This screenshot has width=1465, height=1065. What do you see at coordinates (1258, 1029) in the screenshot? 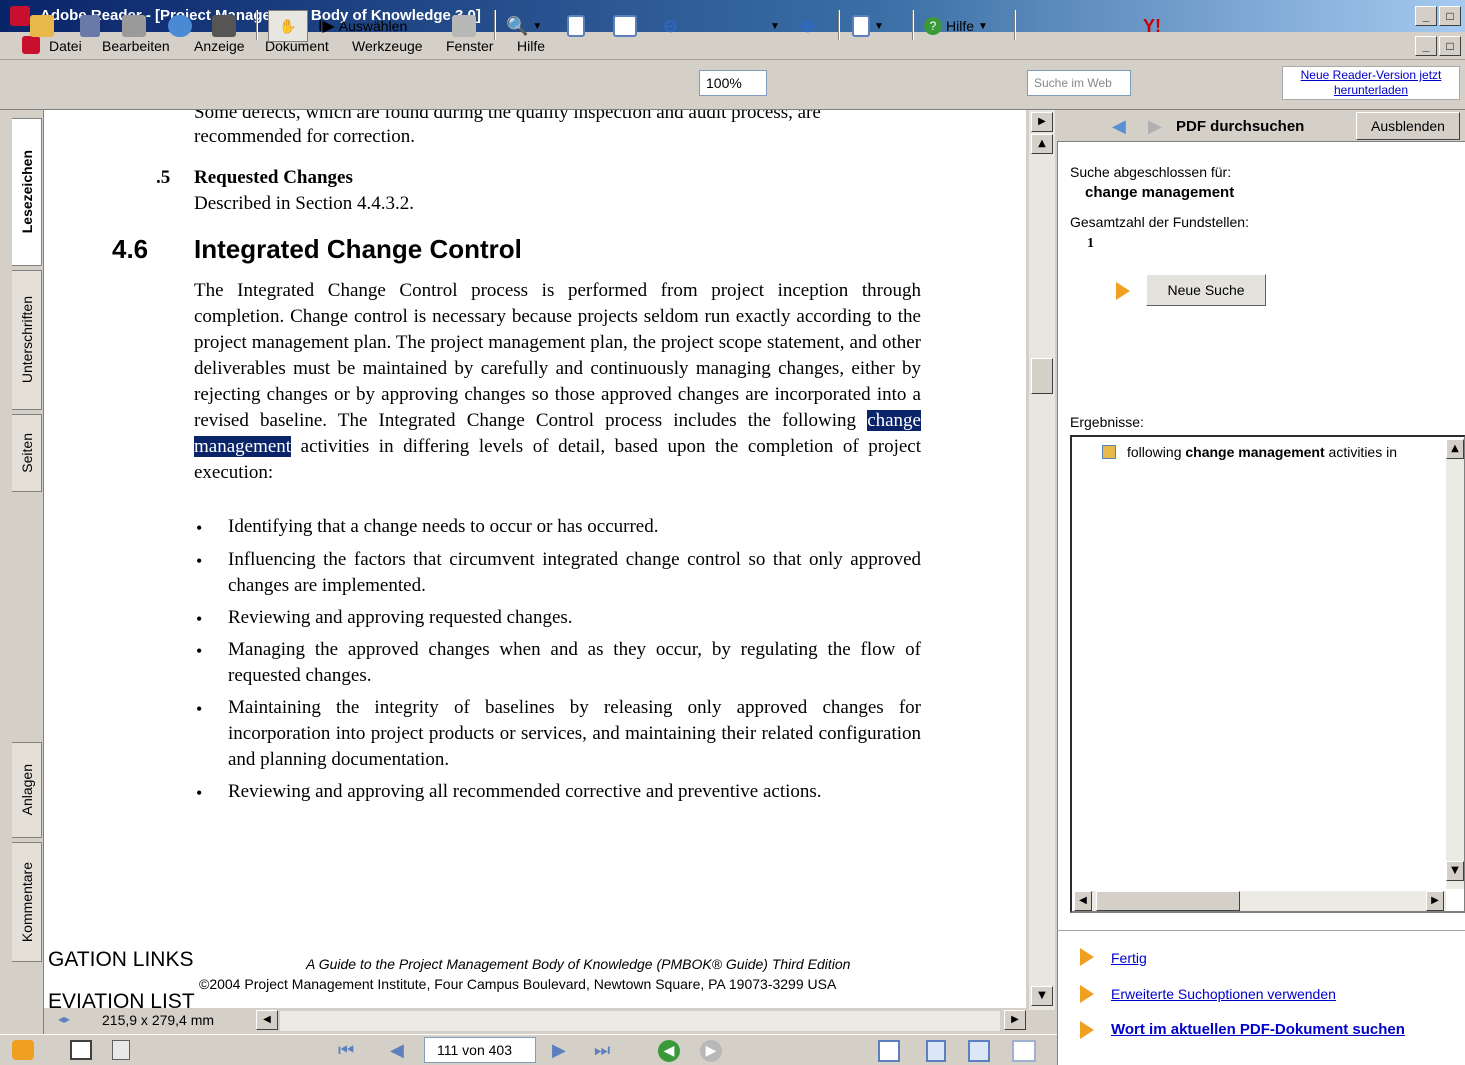
I see `search-current-pdf-link: Wort im aktuellen PDF-Dokument suchen` at bounding box center [1258, 1029].